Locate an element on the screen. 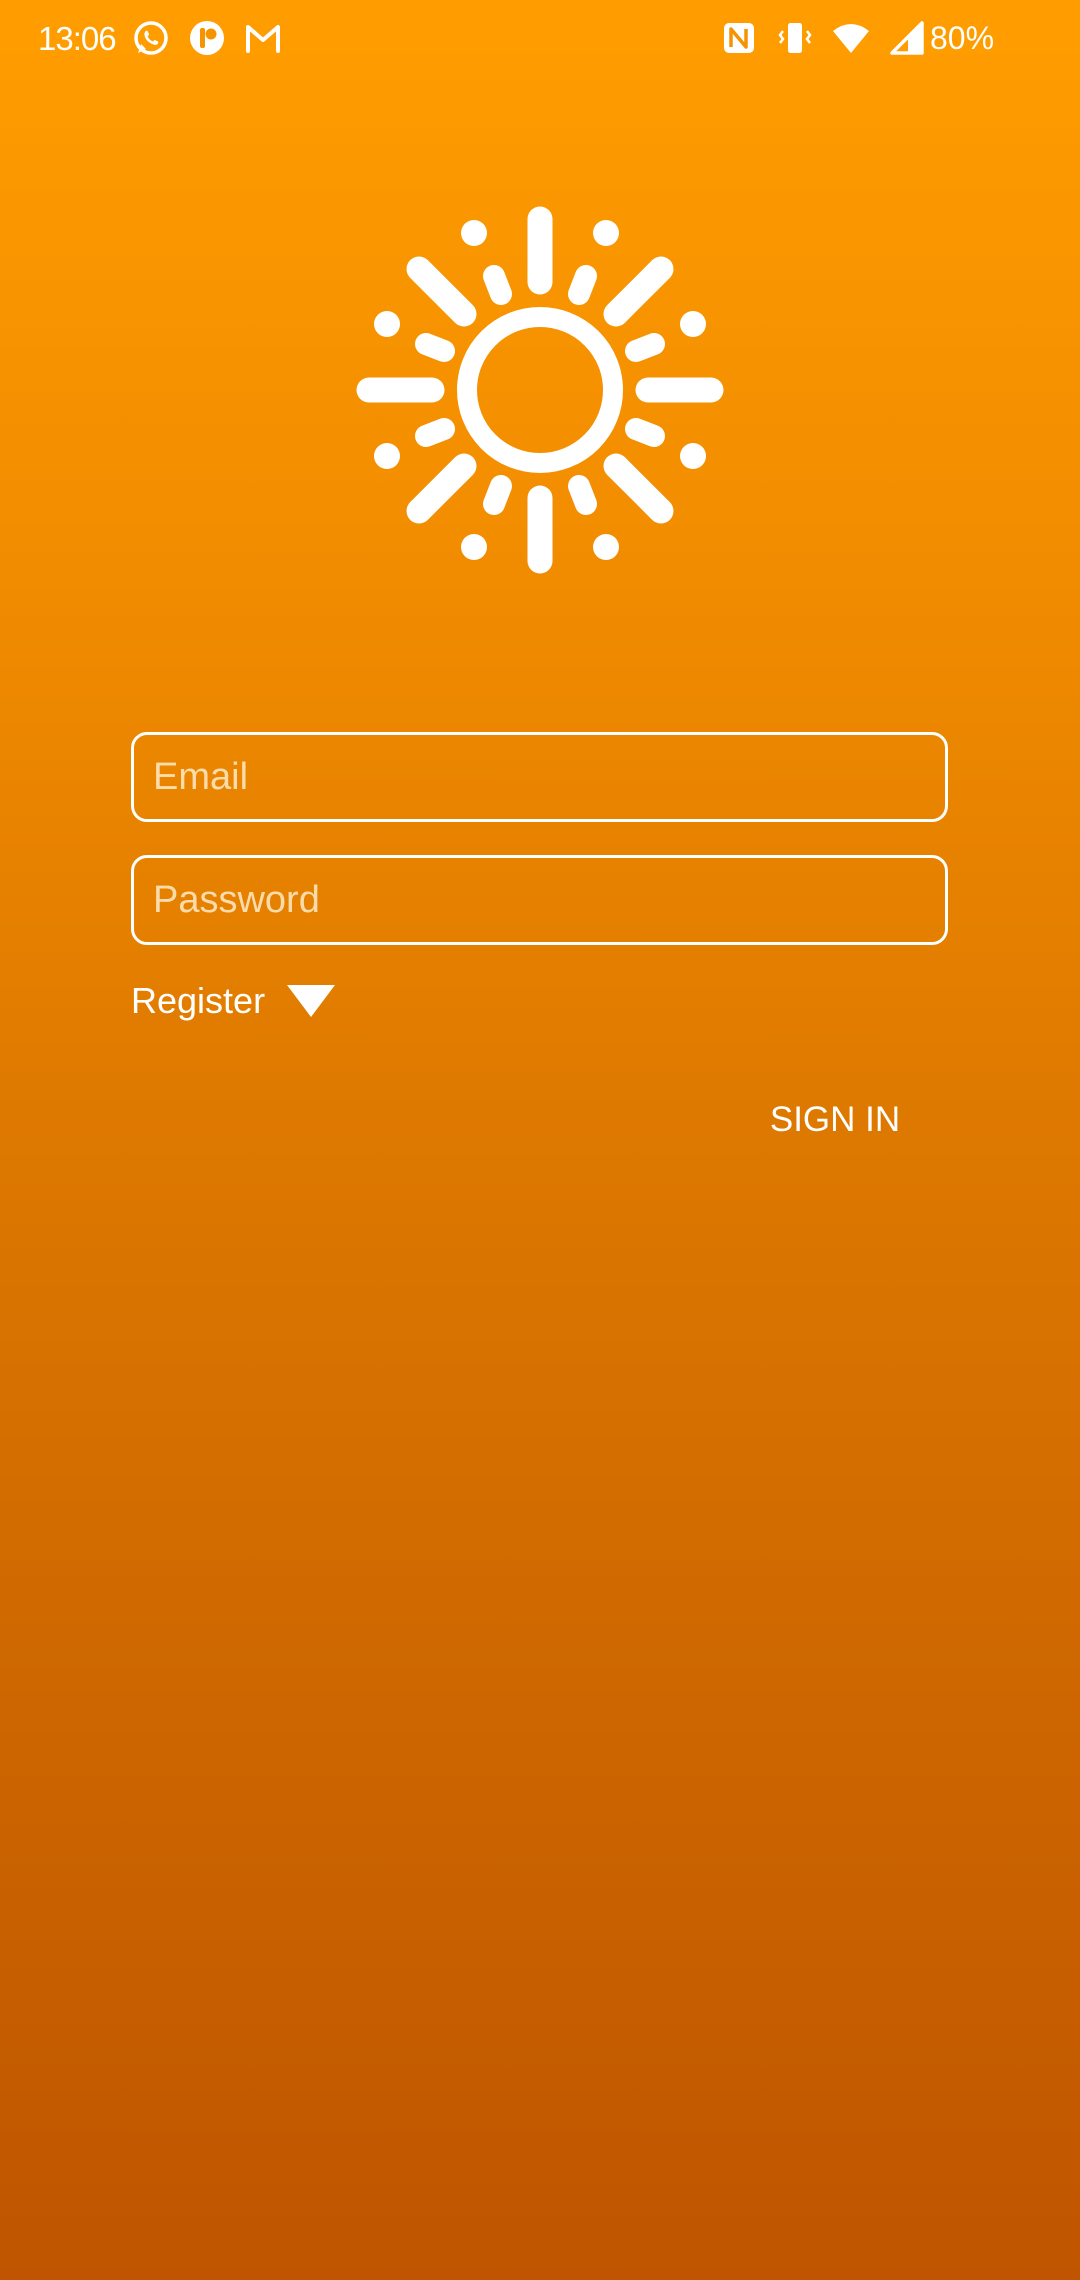 The width and height of the screenshot is (1080, 2280). pinterest-like-icon is located at coordinates (207, 38).